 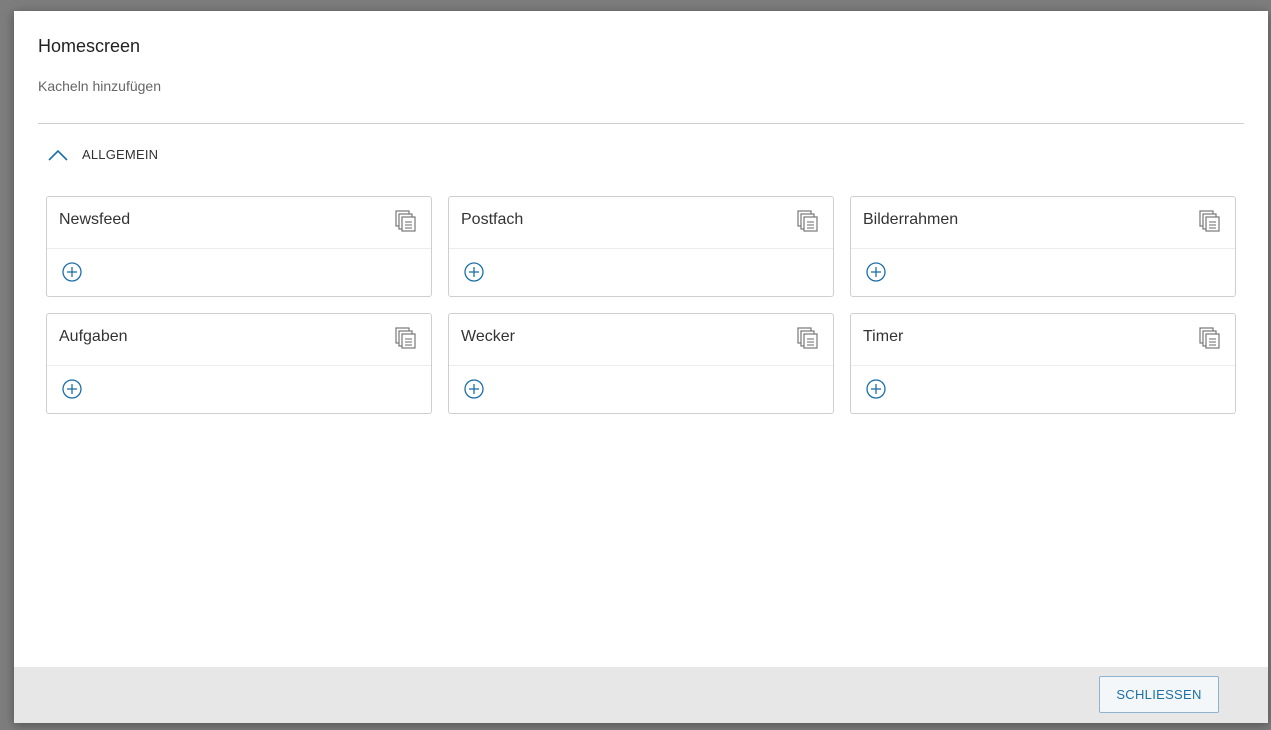 What do you see at coordinates (492, 219) in the screenshot?
I see `tile-title: Postfach` at bounding box center [492, 219].